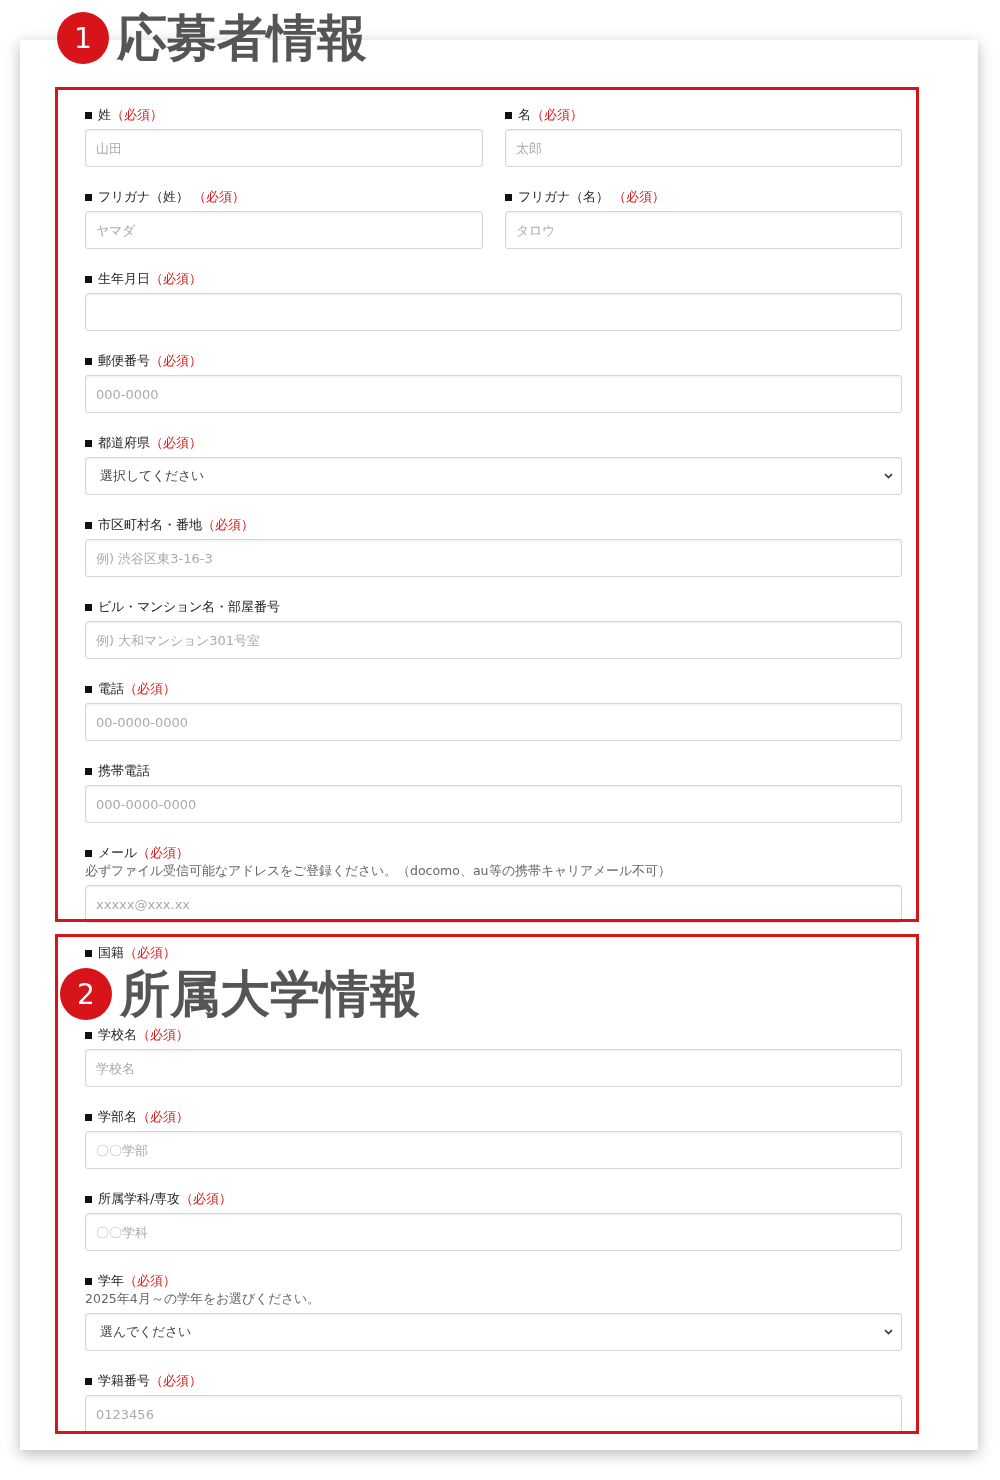 This screenshot has height=1480, width=1000. I want to click on field-label: フリガナ（姓） （必須）, so click(172, 197).